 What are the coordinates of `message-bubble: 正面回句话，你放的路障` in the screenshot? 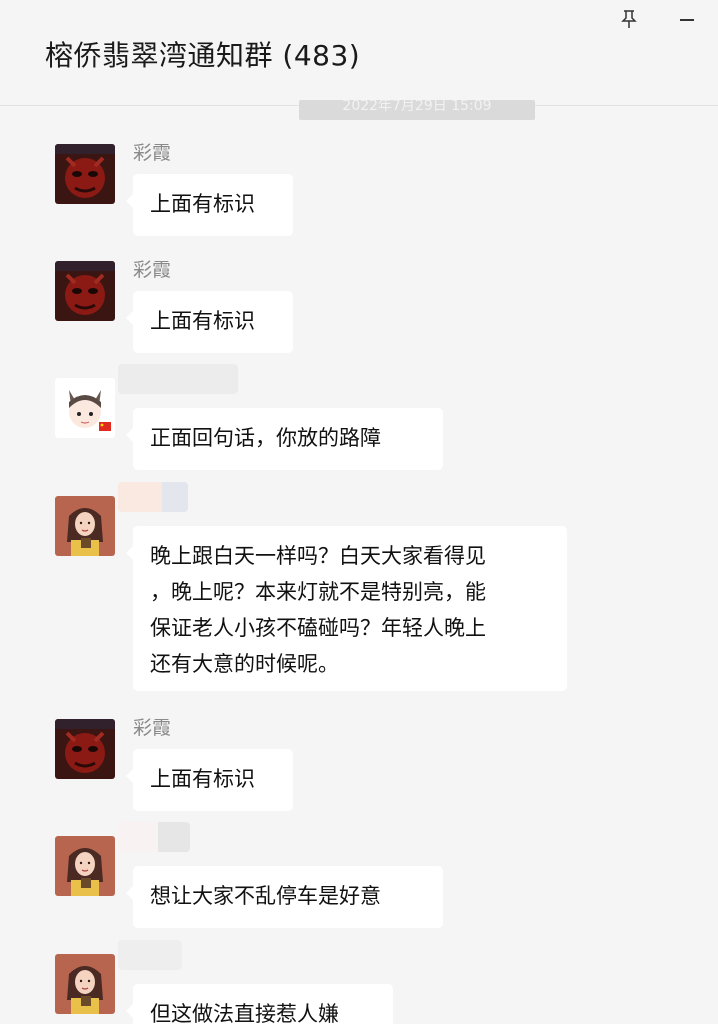 It's located at (284, 439).